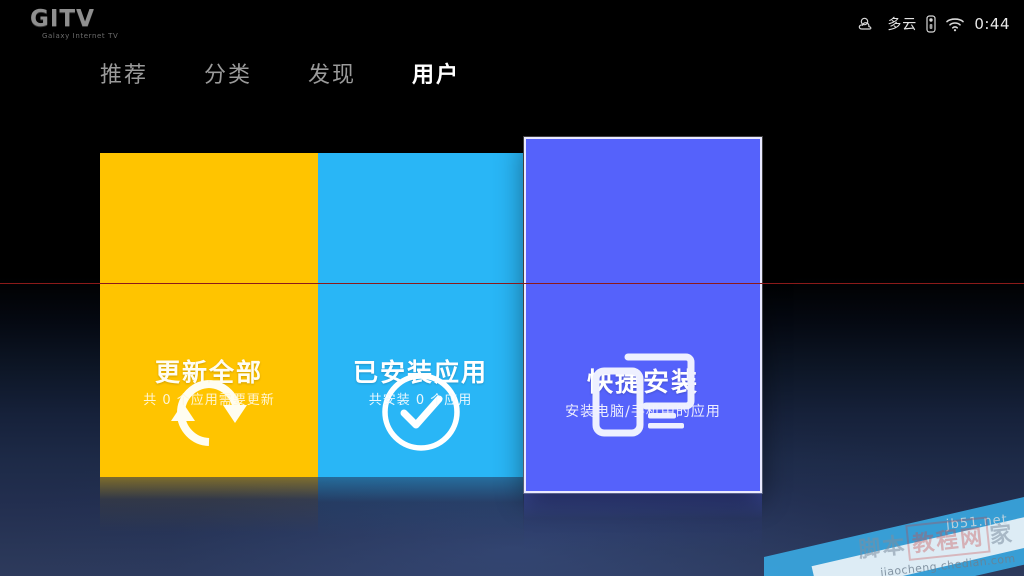  What do you see at coordinates (643, 394) in the screenshot?
I see `phone-monitor-icon` at bounding box center [643, 394].